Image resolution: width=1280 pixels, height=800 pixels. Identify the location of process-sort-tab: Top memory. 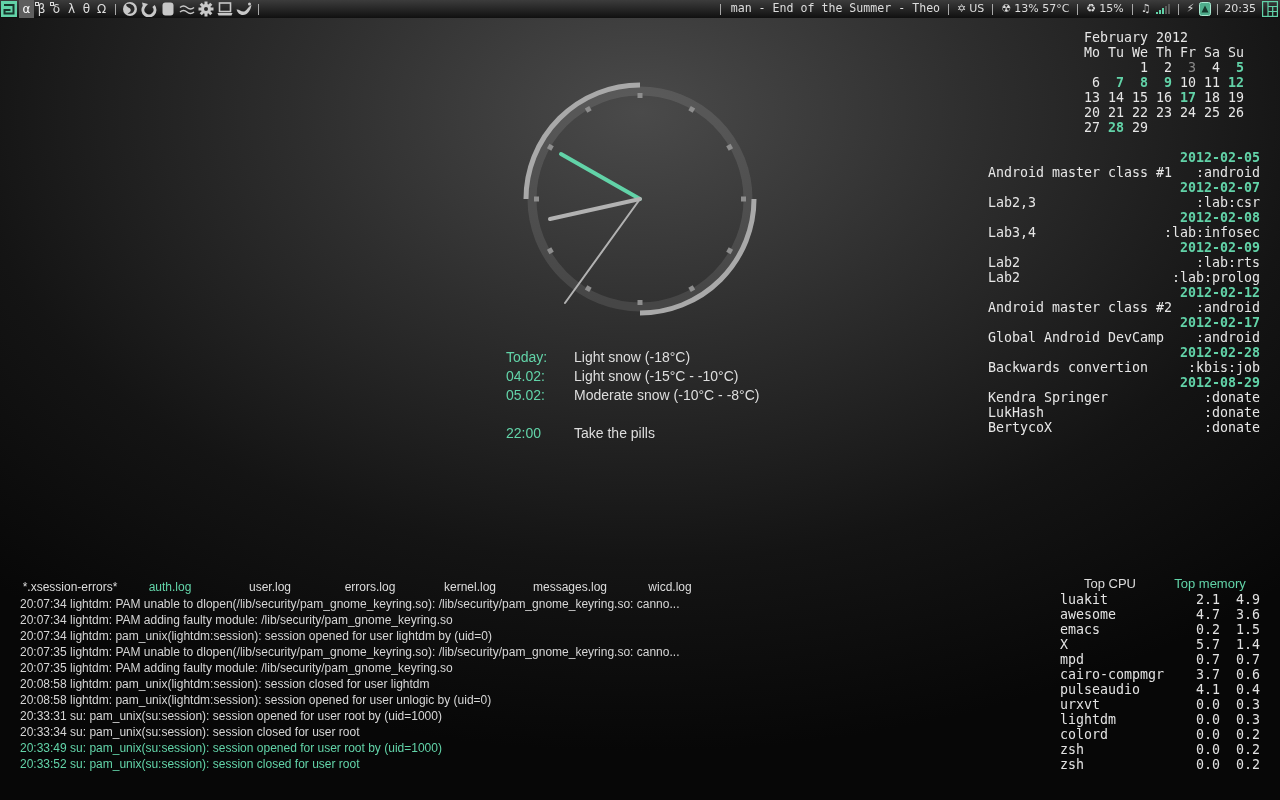
(1210, 584).